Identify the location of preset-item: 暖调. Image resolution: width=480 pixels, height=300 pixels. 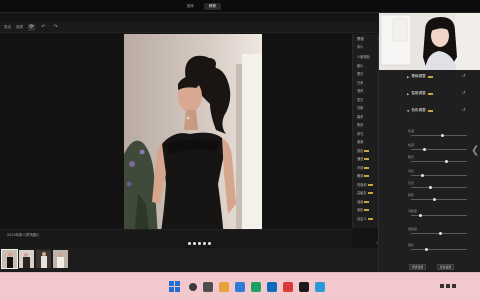
(363, 175).